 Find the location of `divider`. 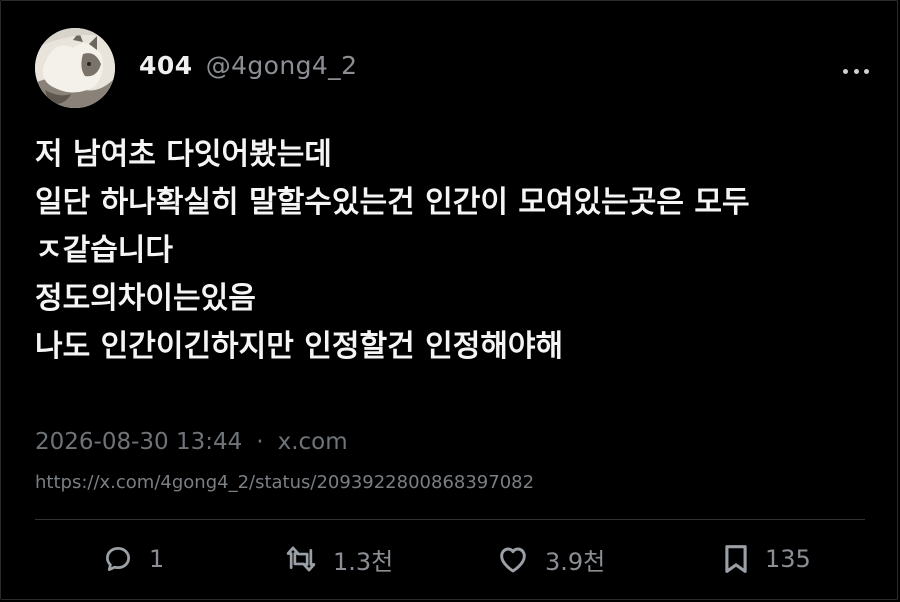

divider is located at coordinates (450, 519).